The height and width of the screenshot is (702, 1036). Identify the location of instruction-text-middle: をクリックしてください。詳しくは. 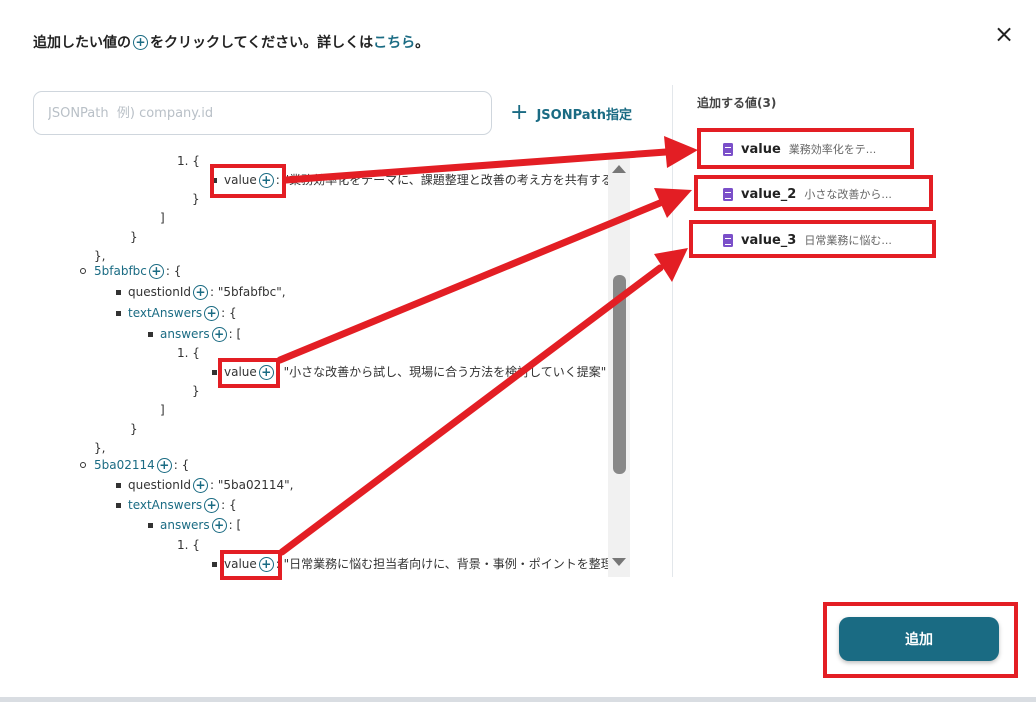
(262, 43).